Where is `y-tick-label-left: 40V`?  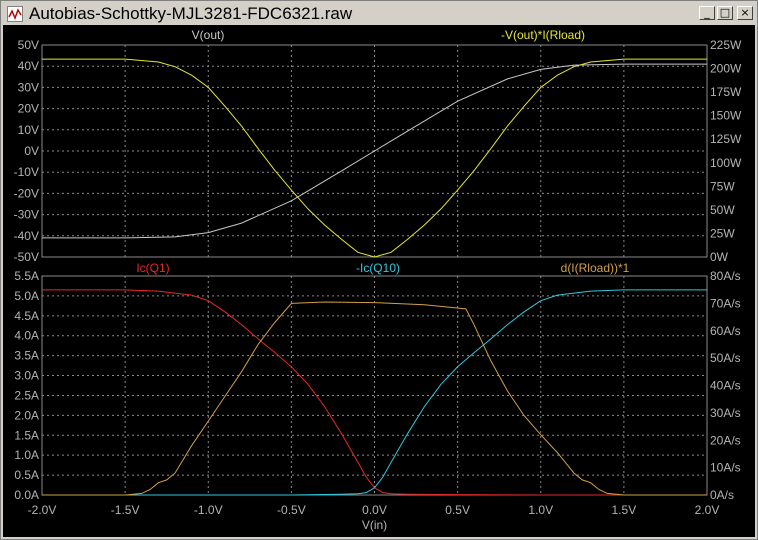
y-tick-label-left: 40V is located at coordinates (28, 66).